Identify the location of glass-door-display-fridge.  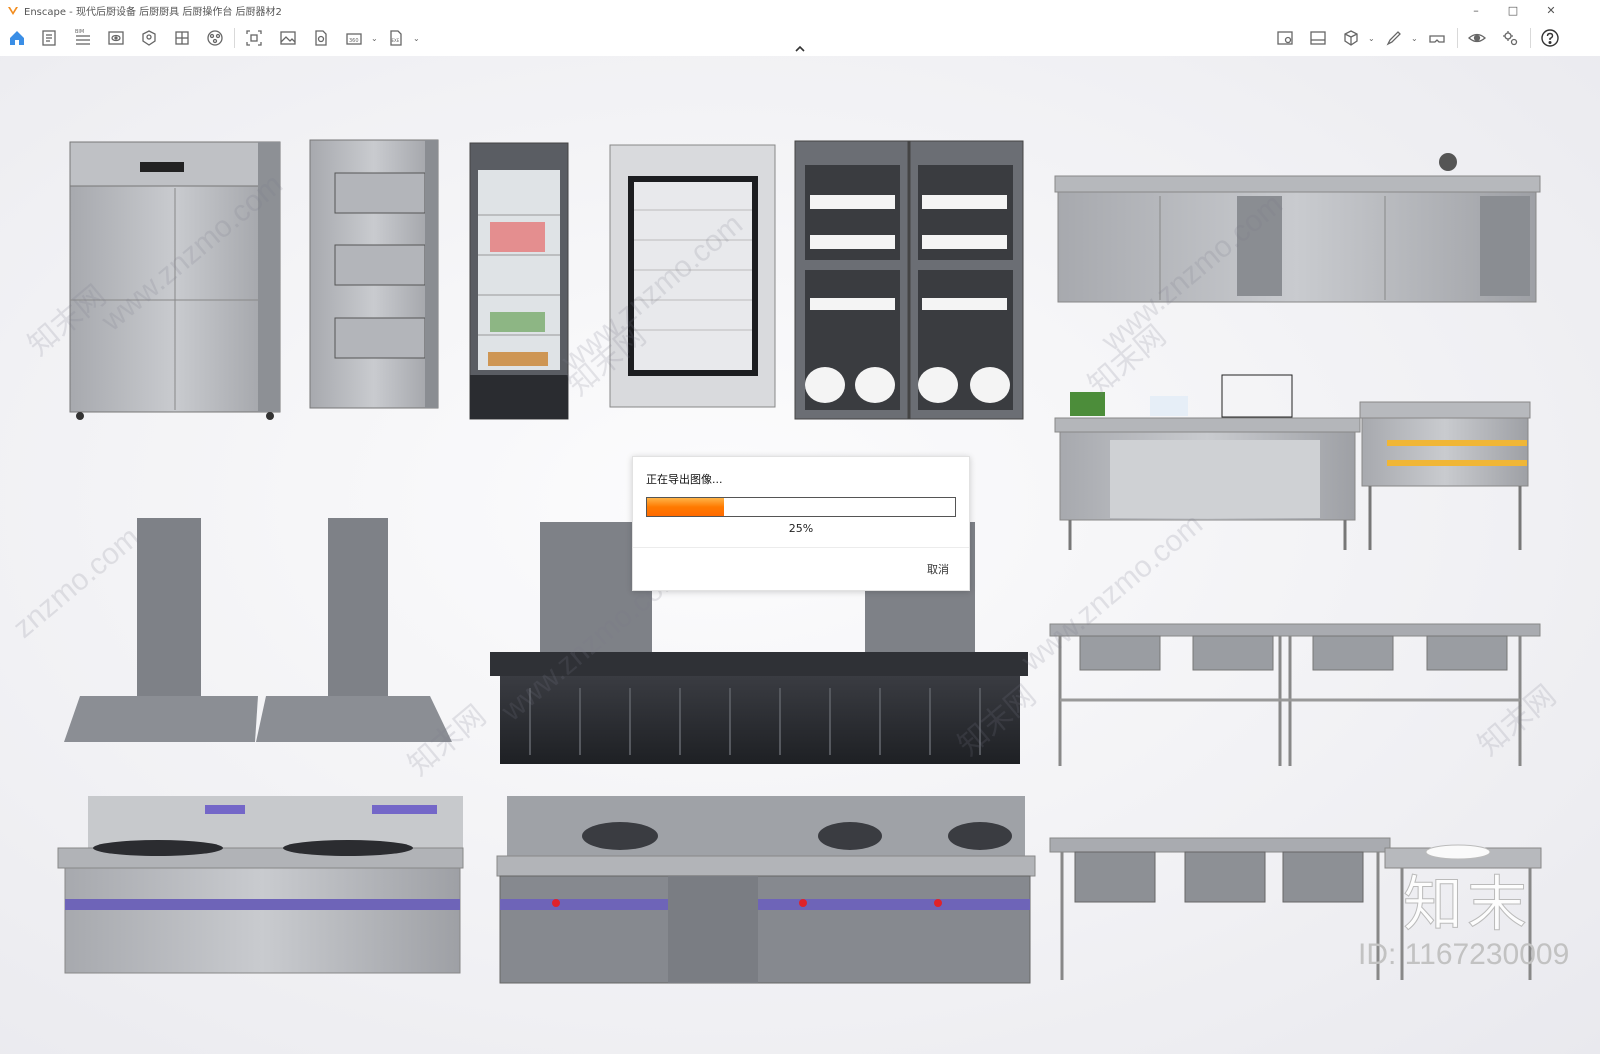
(519, 281).